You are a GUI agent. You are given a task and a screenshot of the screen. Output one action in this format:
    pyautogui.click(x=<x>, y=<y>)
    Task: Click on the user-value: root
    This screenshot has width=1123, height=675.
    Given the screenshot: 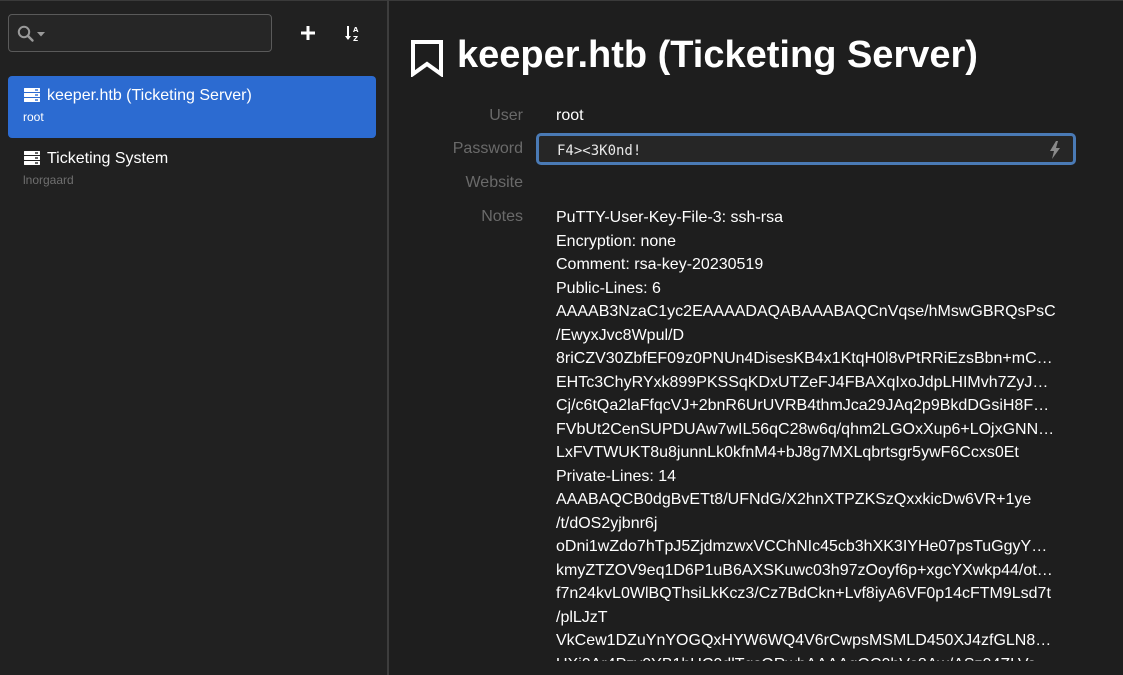 What is the action you would take?
    pyautogui.click(x=570, y=116)
    